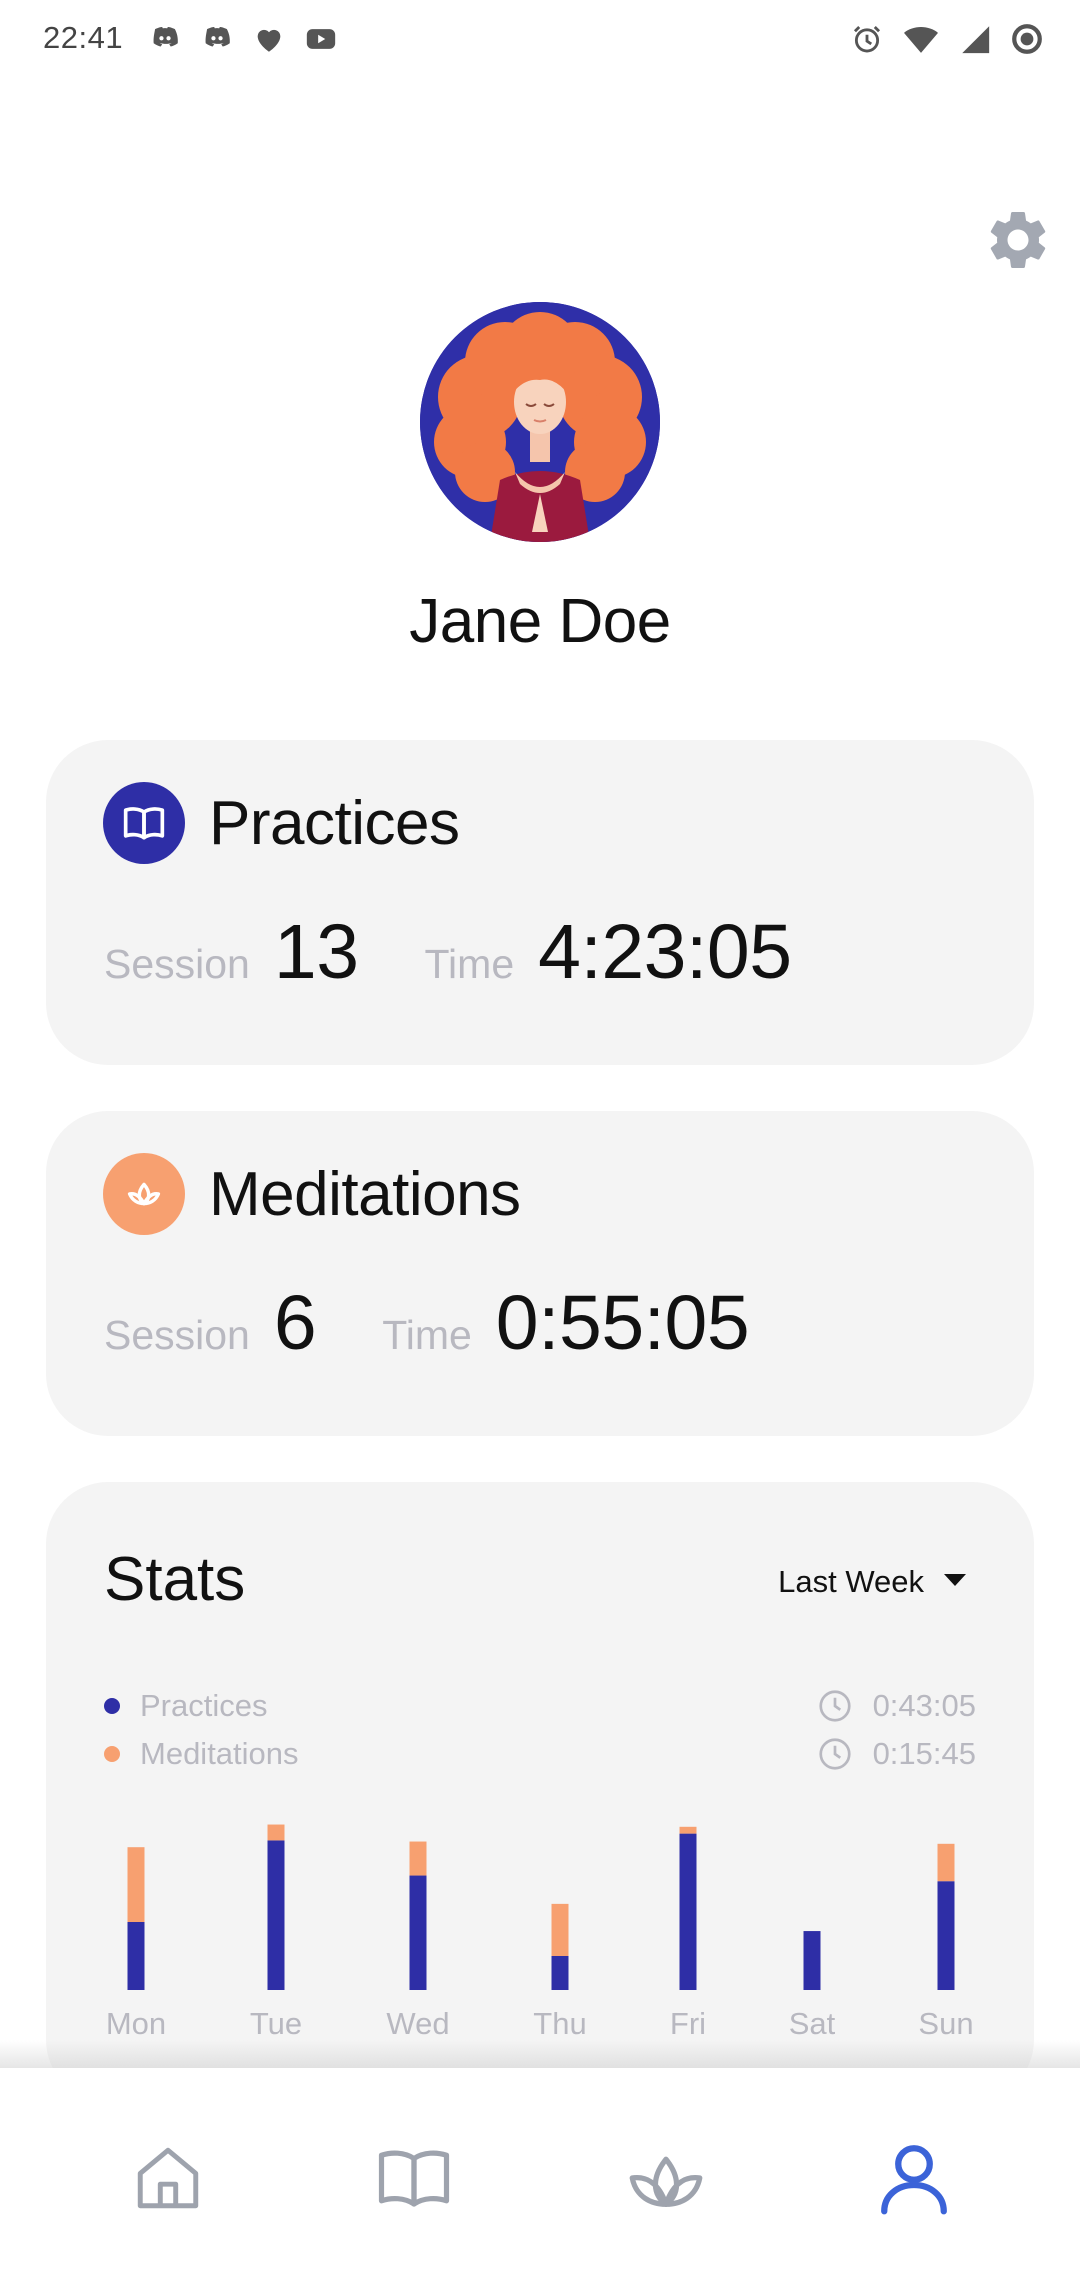 The width and height of the screenshot is (1080, 2280). What do you see at coordinates (560, 1973) in the screenshot?
I see `bar-practices-thu` at bounding box center [560, 1973].